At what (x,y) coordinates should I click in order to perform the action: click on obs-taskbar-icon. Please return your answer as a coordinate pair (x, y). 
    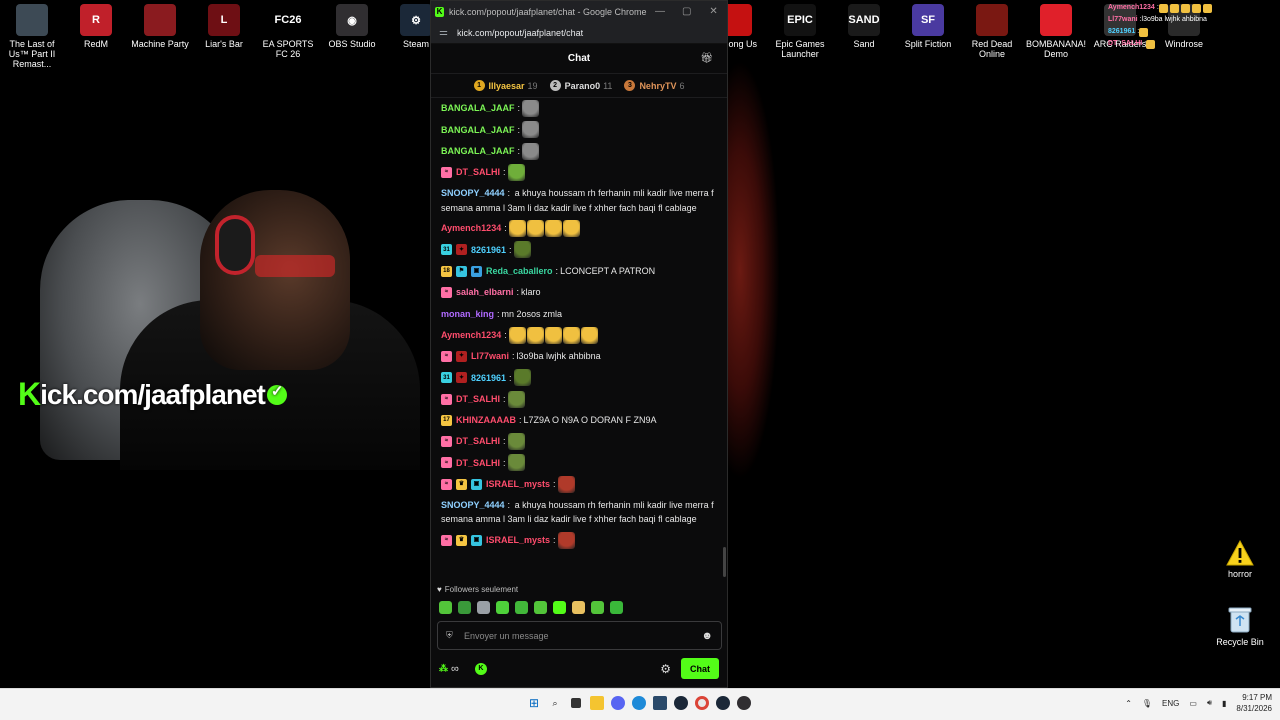
    Looking at the image, I should click on (744, 703).